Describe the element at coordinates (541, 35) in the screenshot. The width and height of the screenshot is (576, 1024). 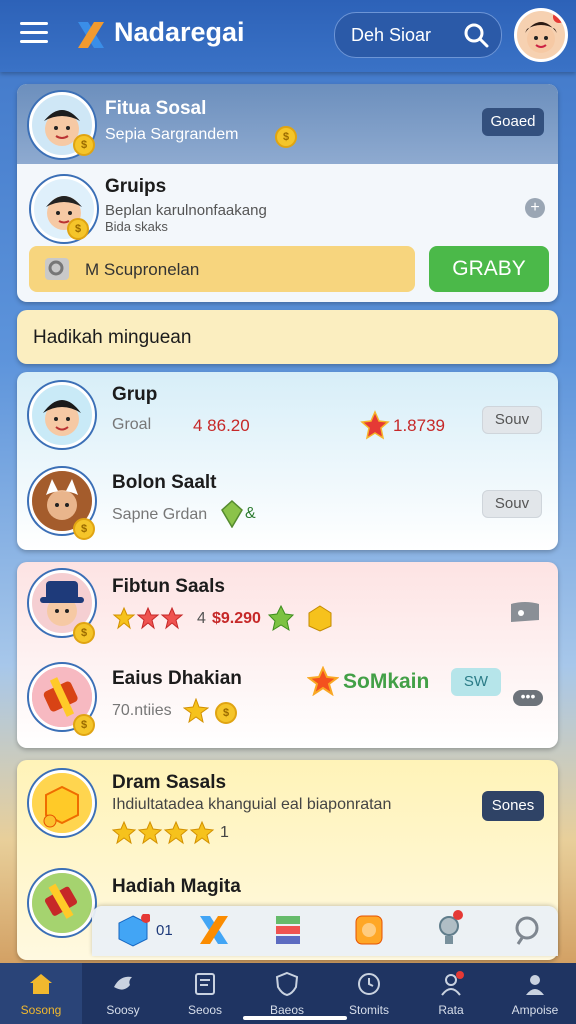
I see `user-avatar` at that location.